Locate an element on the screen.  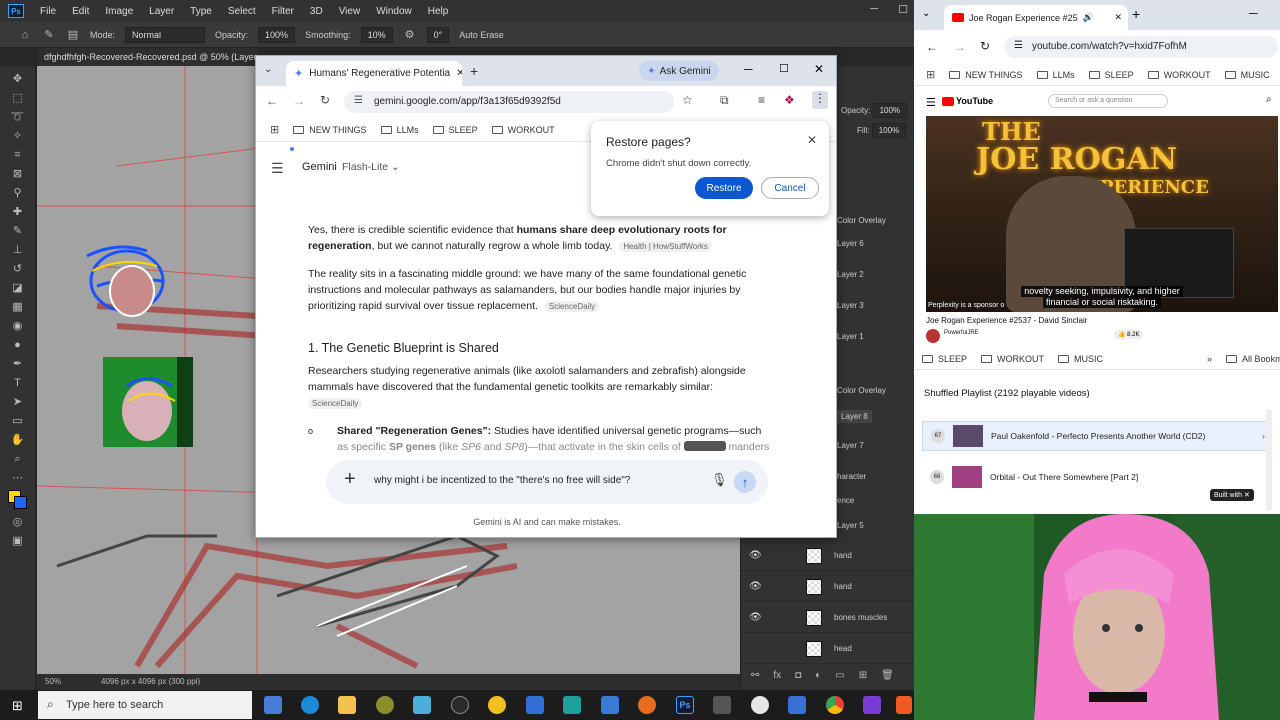
home-icon: ⌂ is located at coordinates (25, 35).